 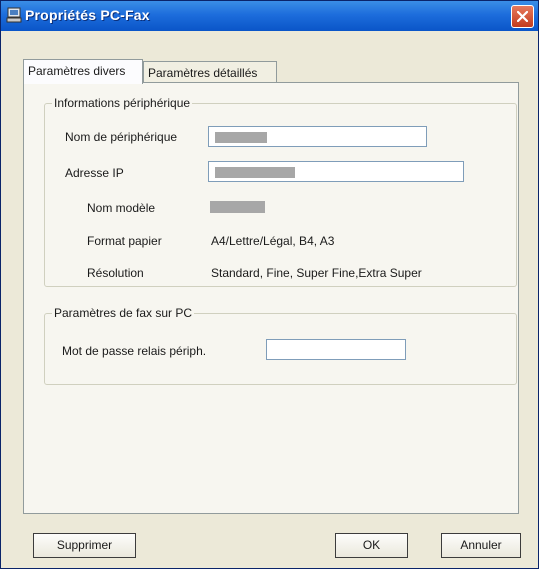 What do you see at coordinates (83, 71) in the screenshot?
I see `tab-parametres-divers: Paramètres divers` at bounding box center [83, 71].